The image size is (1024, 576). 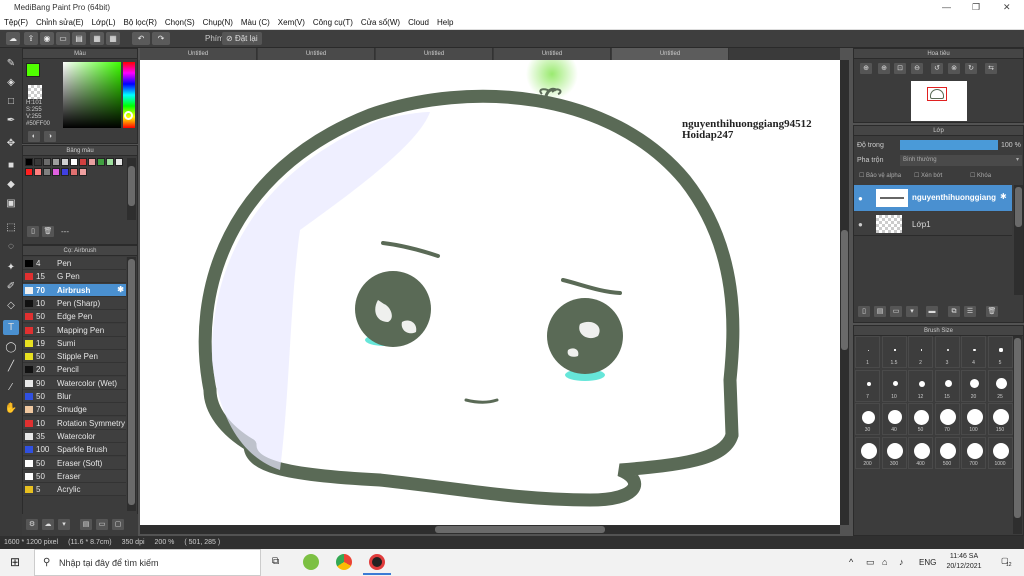 What do you see at coordinates (74, 436) in the screenshot?
I see `brush-item: 35 Watercolor` at bounding box center [74, 436].